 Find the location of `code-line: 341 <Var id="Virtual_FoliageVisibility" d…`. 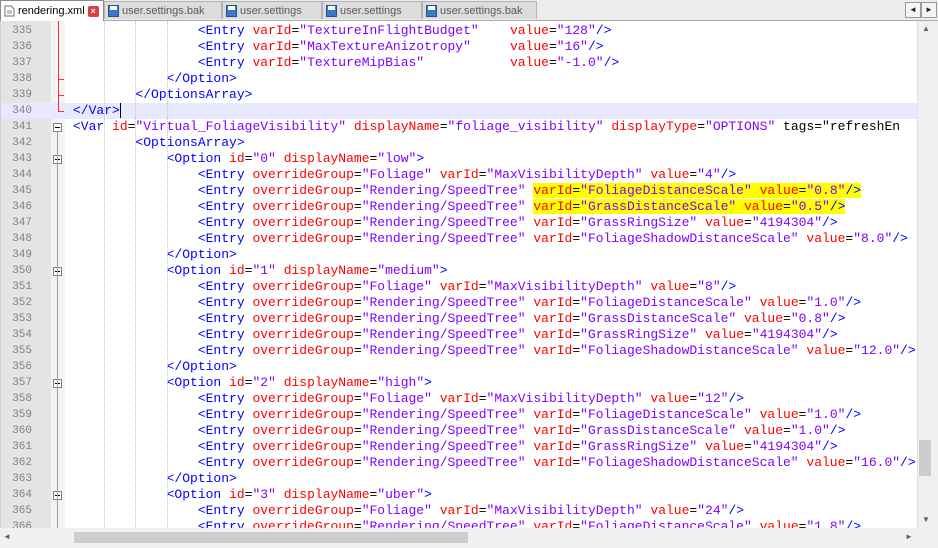

code-line: 341 <Var id="Virtual_FoliageVisibility" d… is located at coordinates (459, 127).